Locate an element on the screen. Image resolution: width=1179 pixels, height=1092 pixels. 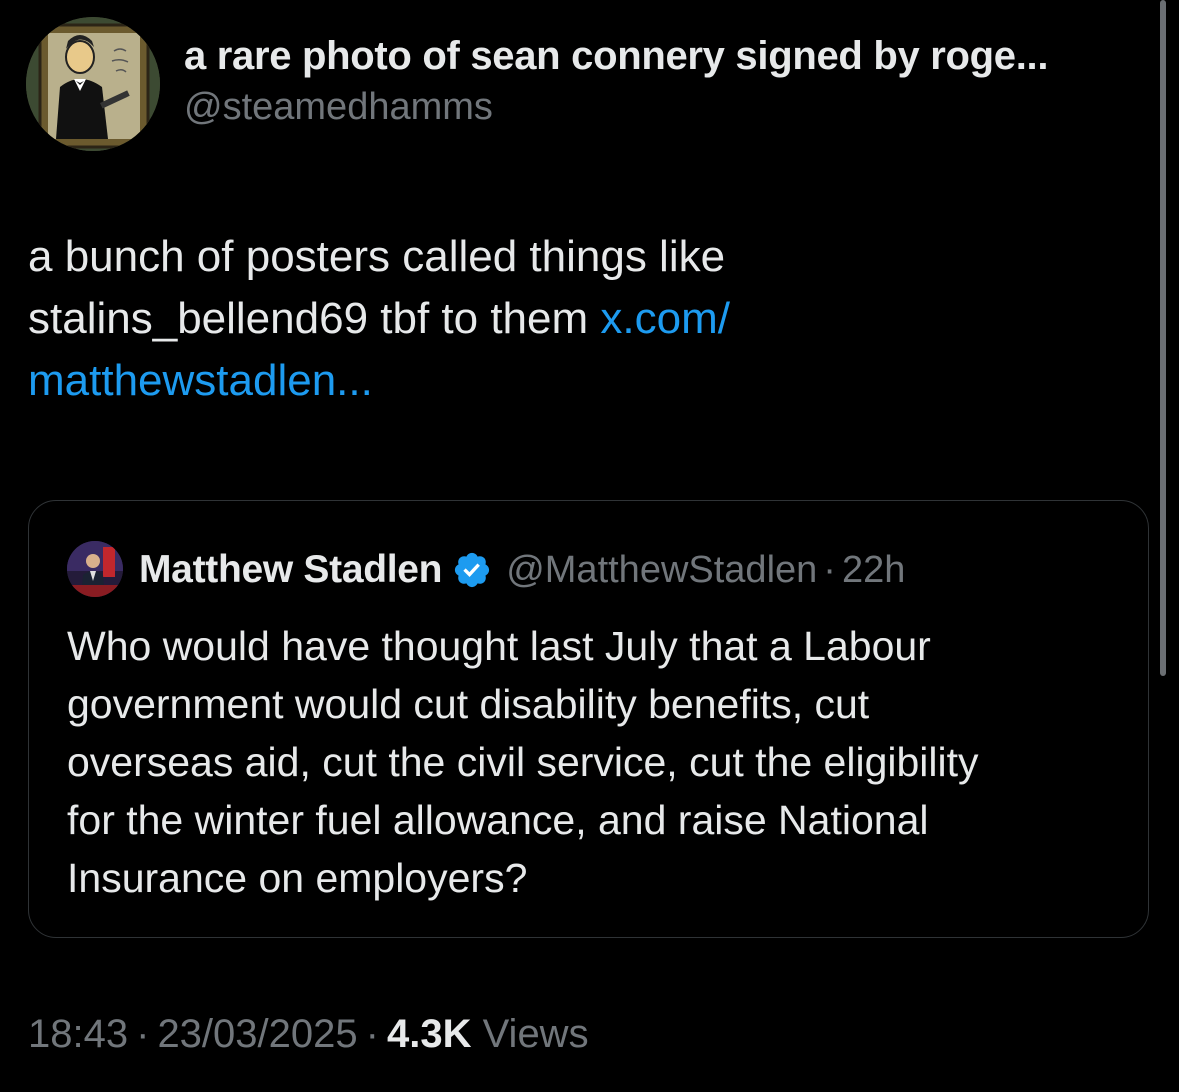
tweet-line-text: stalins_bellend69 tbf to them is located at coordinates (314, 318).